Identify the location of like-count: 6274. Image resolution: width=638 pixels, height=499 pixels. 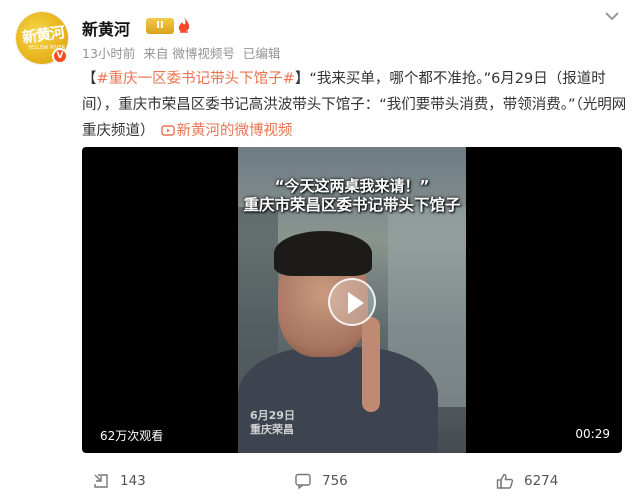
(541, 481).